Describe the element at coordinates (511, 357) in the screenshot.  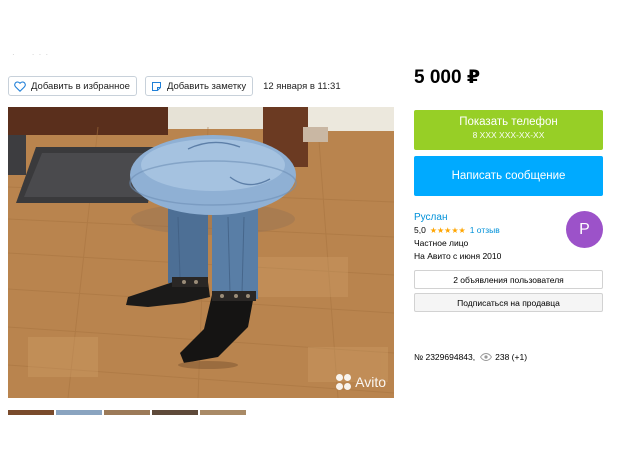
I see `view-count: 238 (+1)` at that location.